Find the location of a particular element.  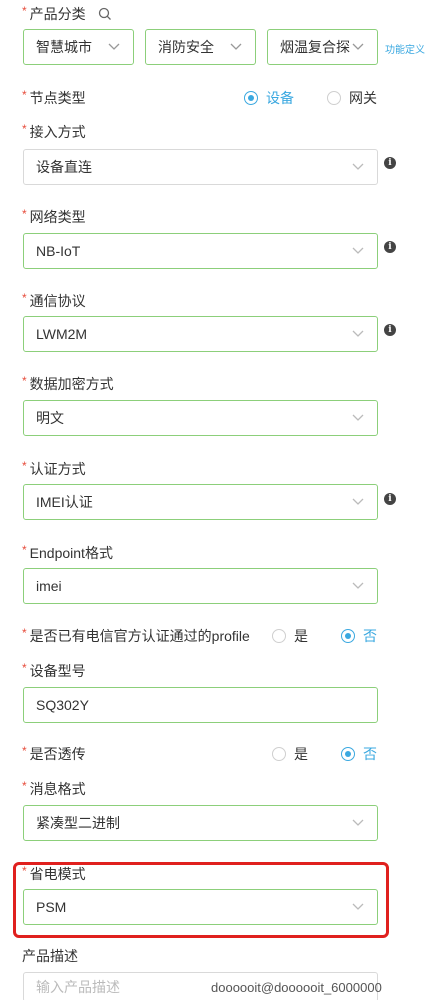

message-format-select: 紧凑型二进制 is located at coordinates (200, 823).